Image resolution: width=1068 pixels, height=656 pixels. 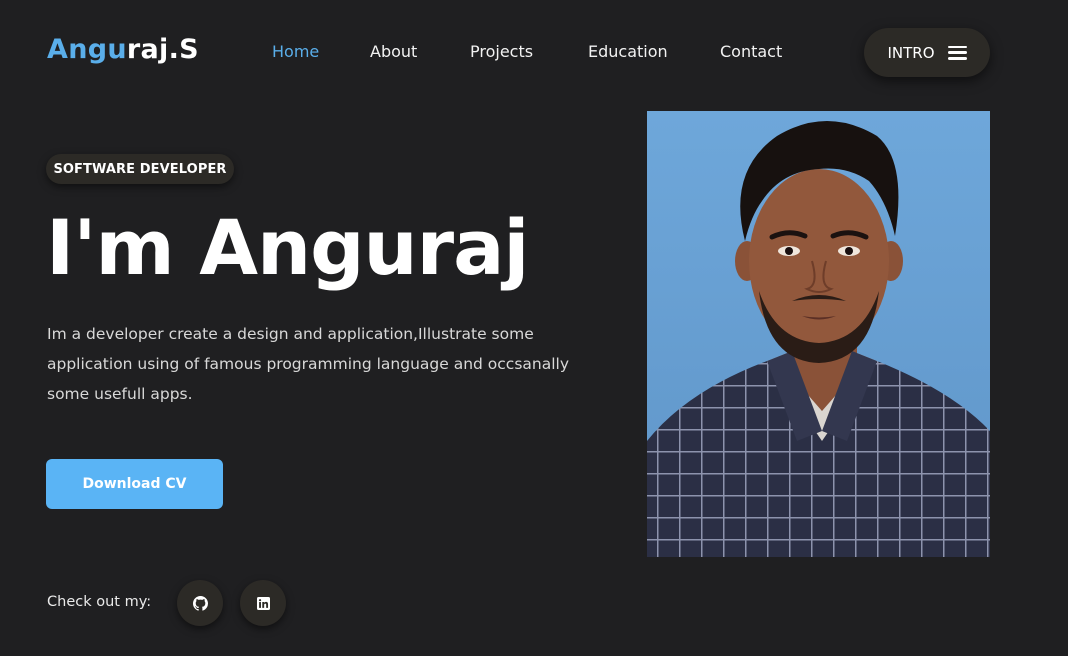 I want to click on nav-home-link: Home, so click(x=295, y=51).